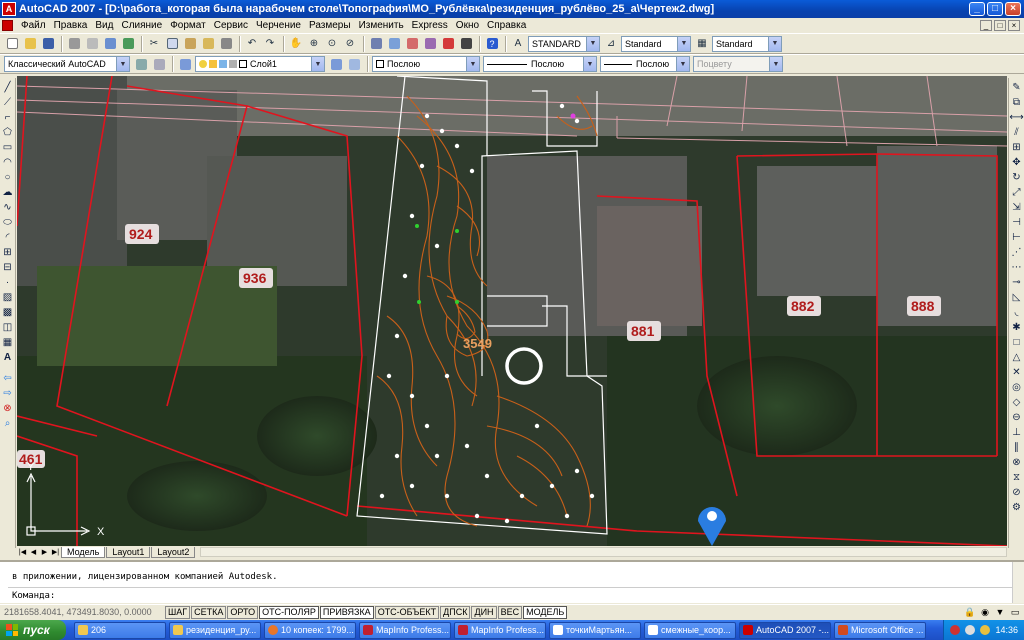  Describe the element at coordinates (1016, 252) in the screenshot. I see `break-at-point-icon: ⋰` at that location.